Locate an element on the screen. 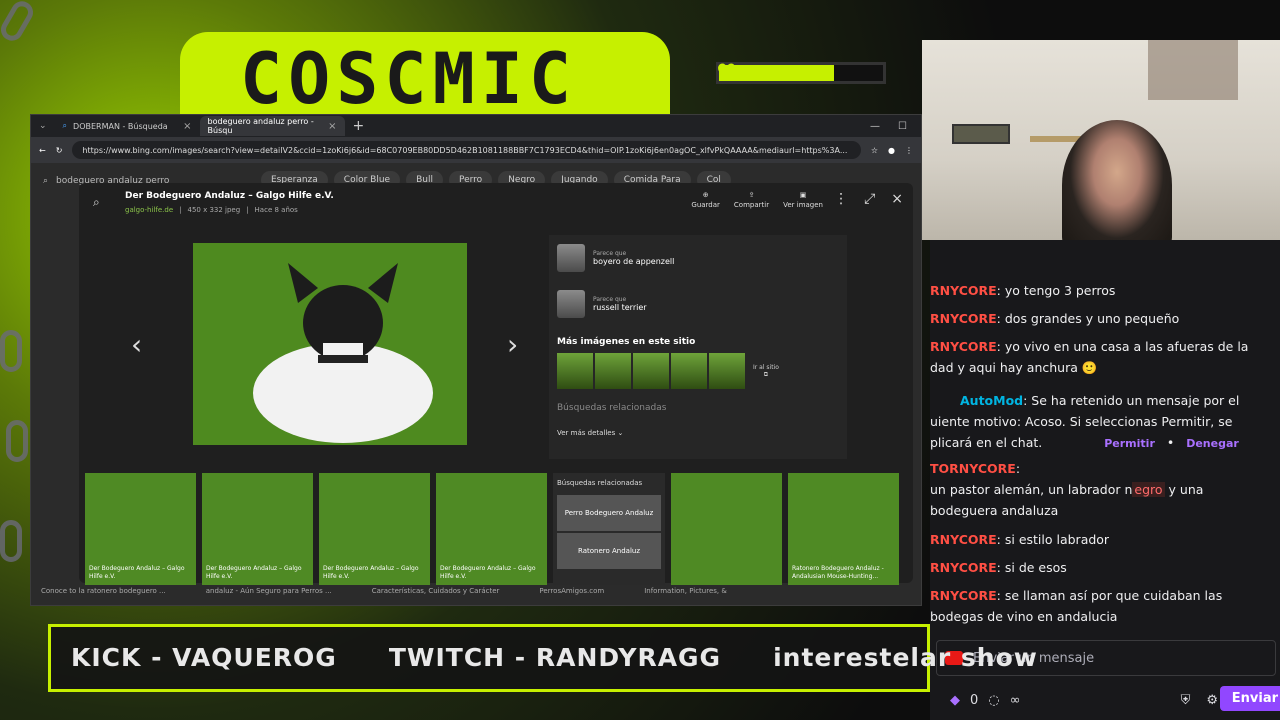 The height and width of the screenshot is (720, 1280). automod-message: plicará en el chat. Permitir • Denegar is located at coordinates (1102, 443).